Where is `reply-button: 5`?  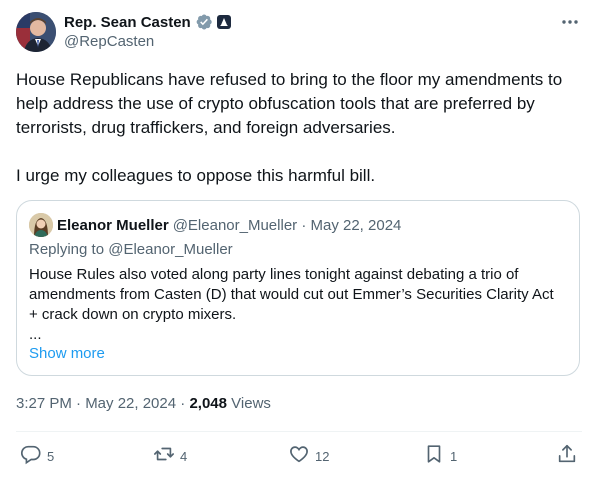 reply-button: 5 is located at coordinates (37, 456).